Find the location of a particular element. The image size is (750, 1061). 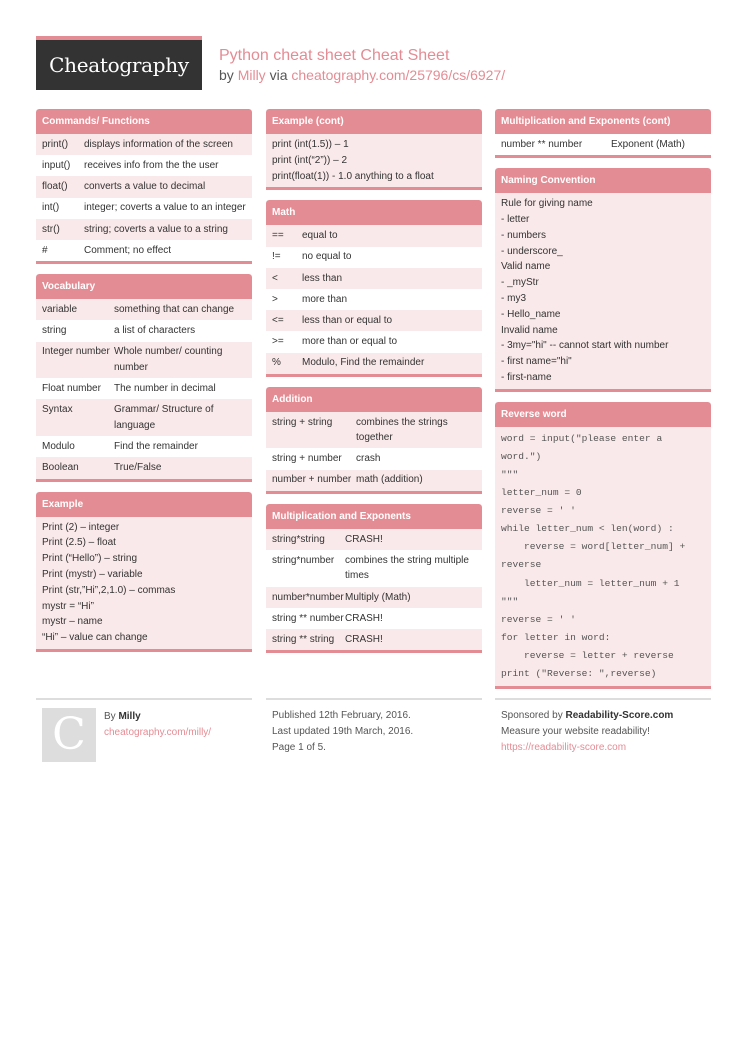

row-key: str() is located at coordinates (51, 229).